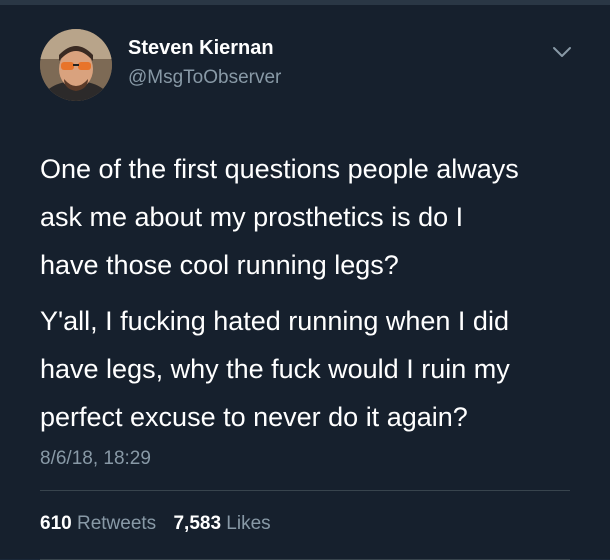 The image size is (610, 560). Describe the element at coordinates (95, 459) in the screenshot. I see `tweet-timestamp: 8/6/18, 18:29` at that location.